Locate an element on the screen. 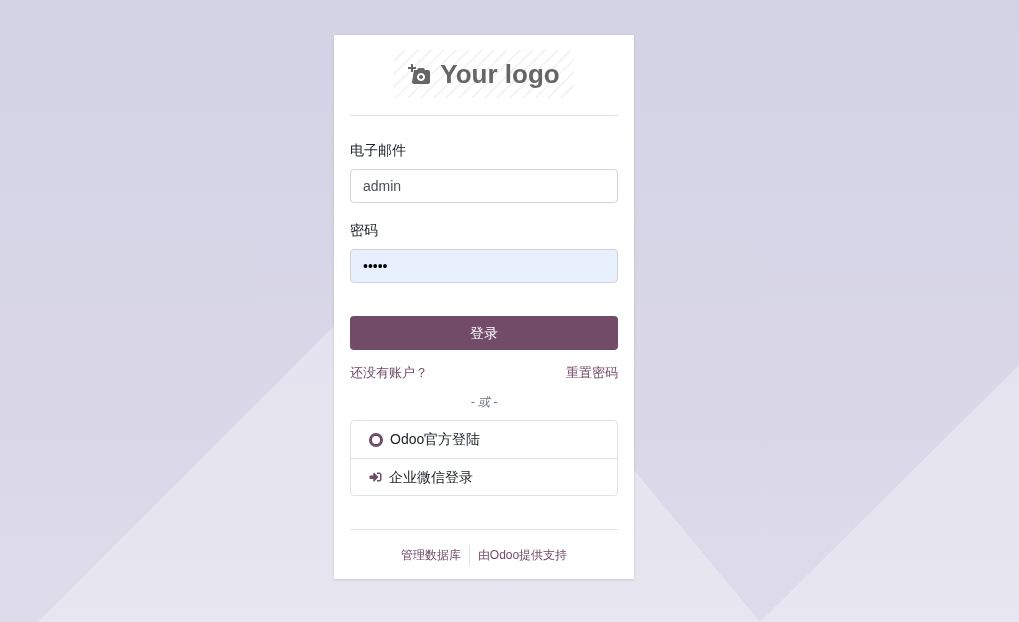 The height and width of the screenshot is (622, 1019). provider-login-link: Odoo官方登陆 is located at coordinates (484, 439).